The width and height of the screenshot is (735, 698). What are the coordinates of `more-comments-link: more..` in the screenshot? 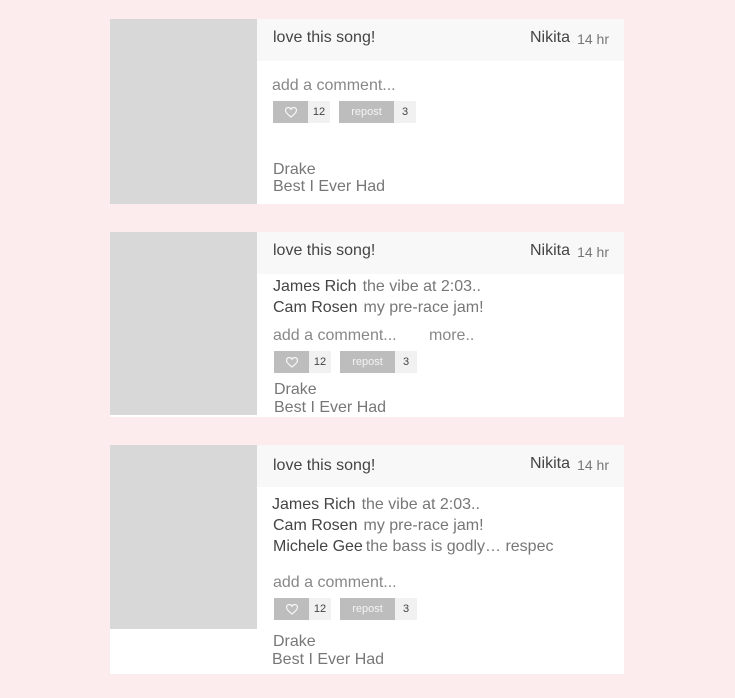 It's located at (451, 336).